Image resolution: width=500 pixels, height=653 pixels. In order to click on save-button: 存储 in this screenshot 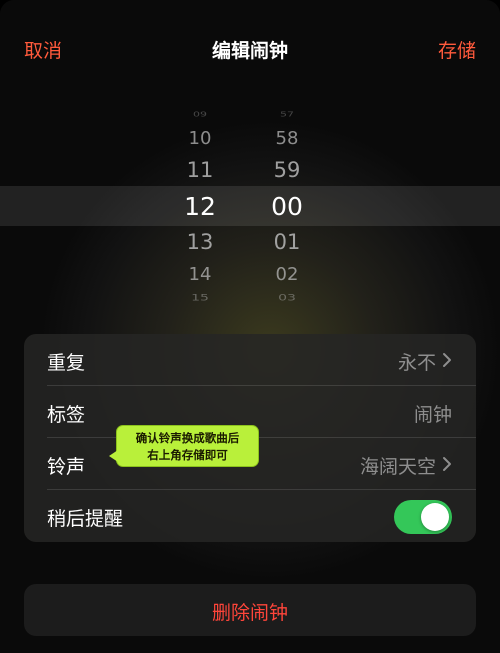, I will do `click(457, 49)`.